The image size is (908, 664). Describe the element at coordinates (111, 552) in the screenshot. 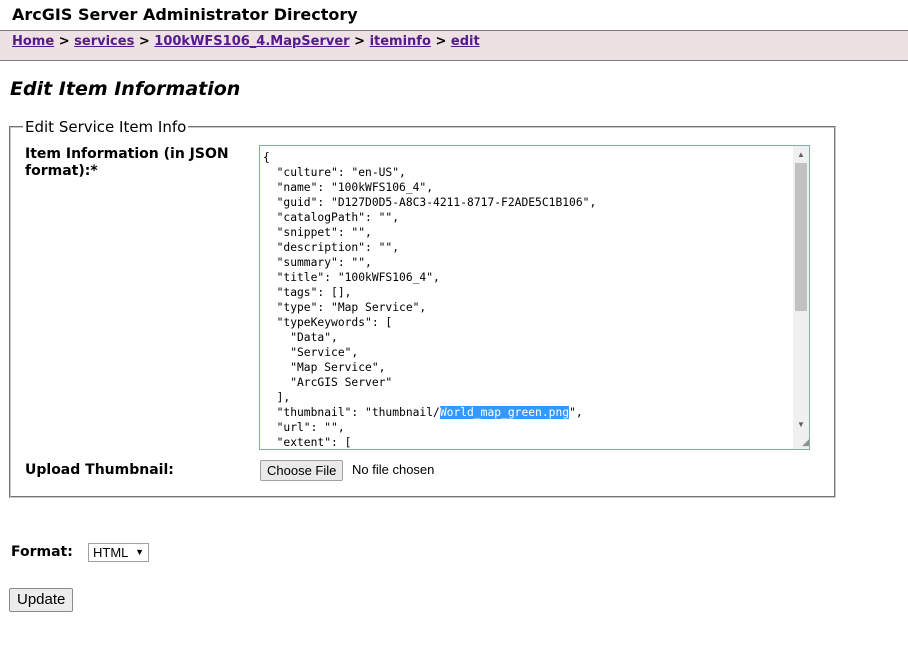

I see `format-selected-value: HTML` at that location.